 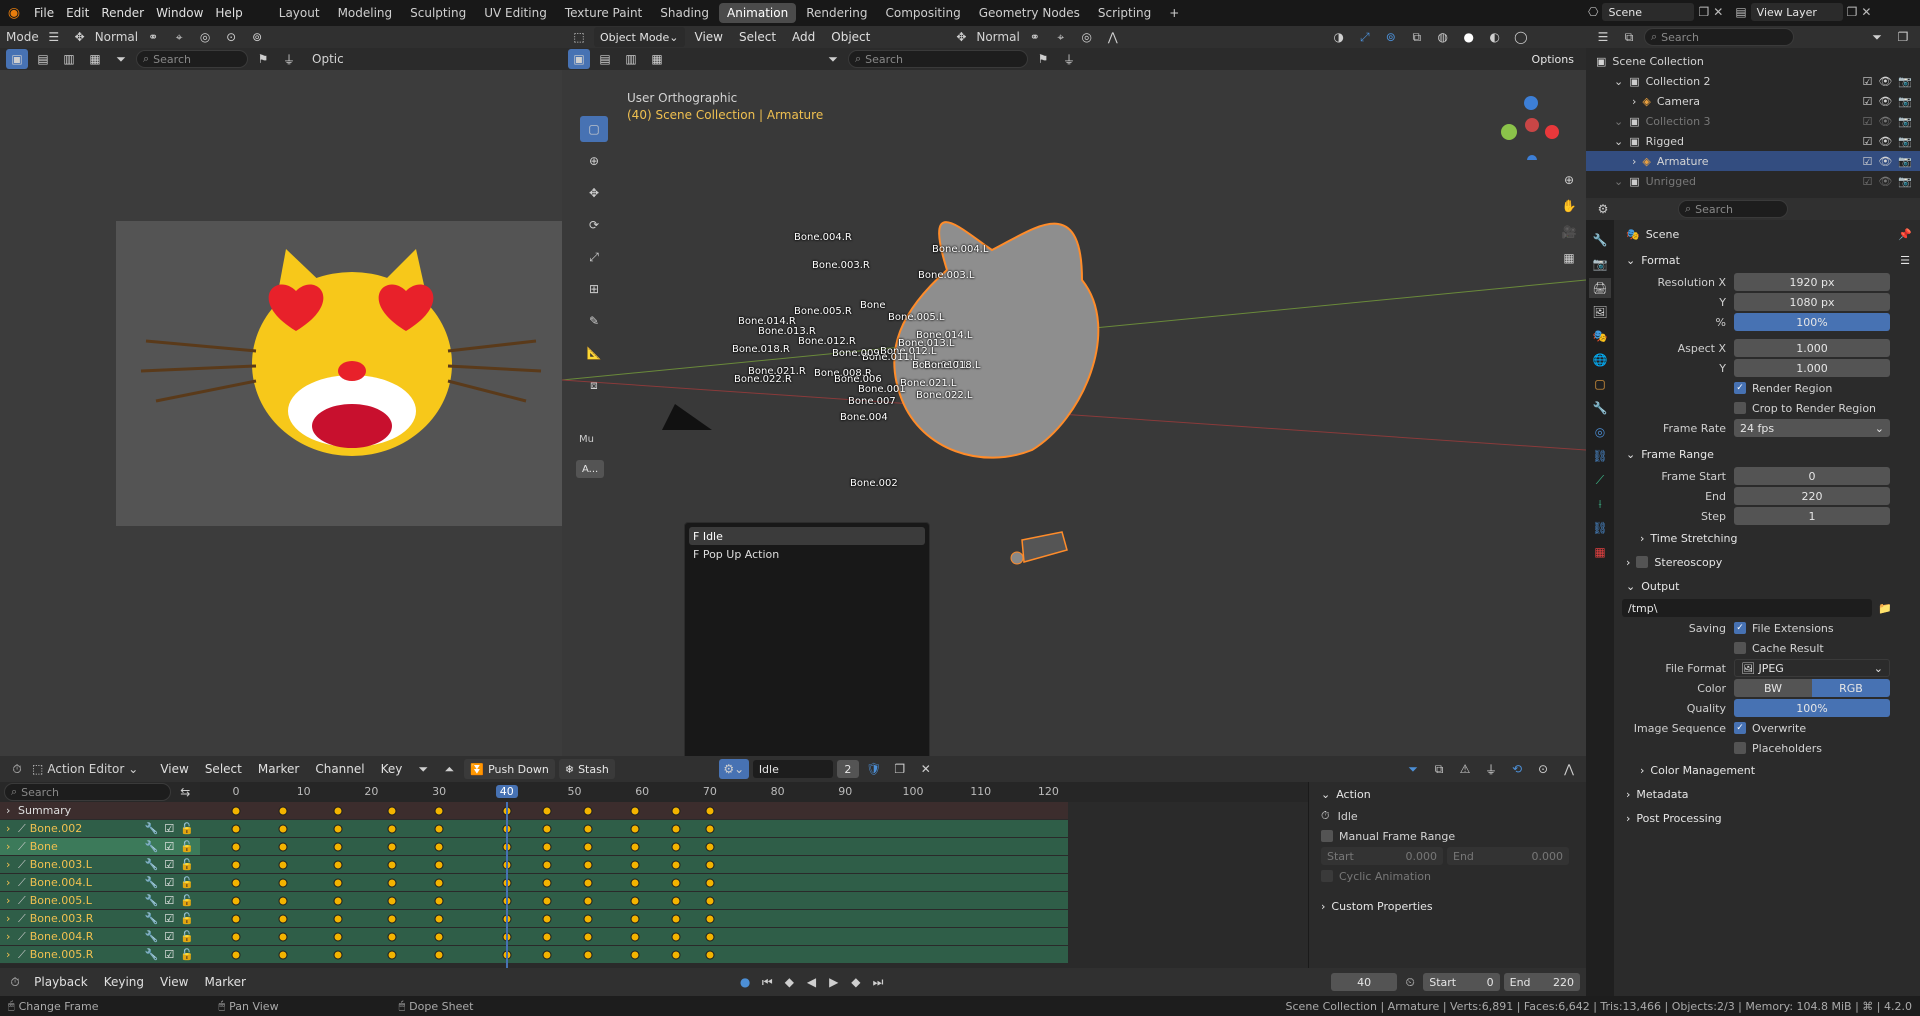 I want to click on tab-animation: Animation, so click(x=758, y=13).